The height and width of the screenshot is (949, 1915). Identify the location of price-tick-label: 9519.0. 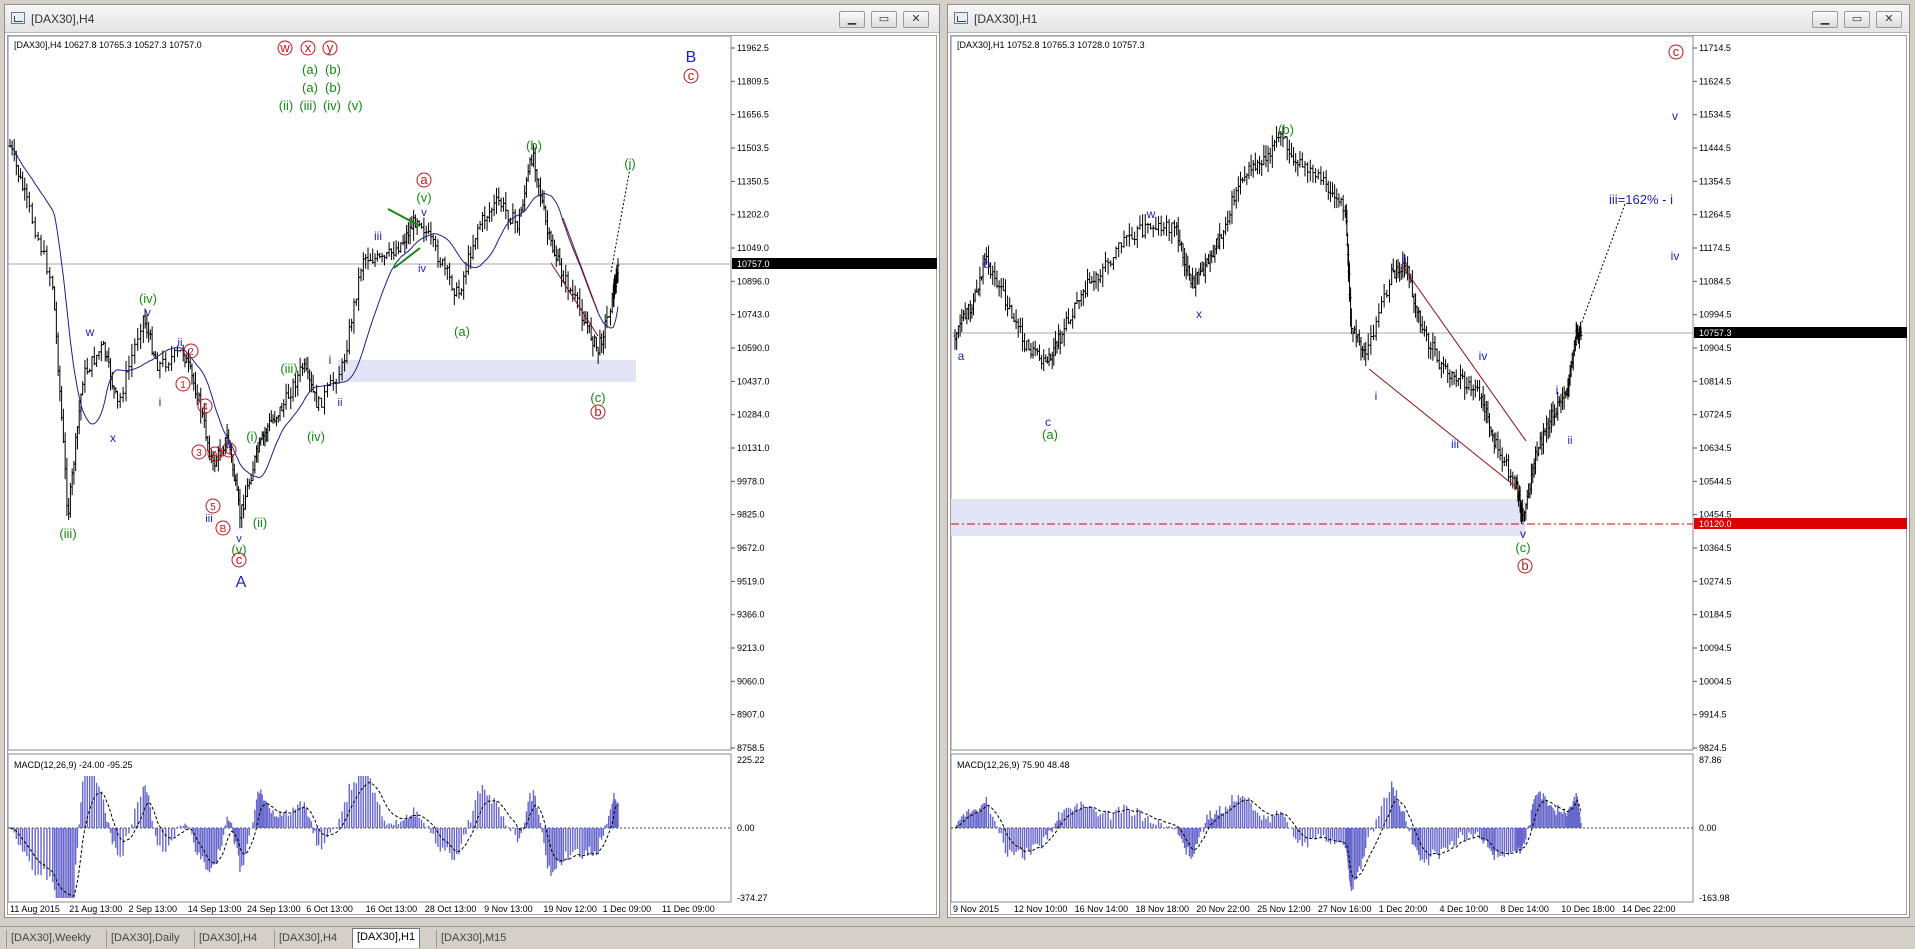
(751, 581).